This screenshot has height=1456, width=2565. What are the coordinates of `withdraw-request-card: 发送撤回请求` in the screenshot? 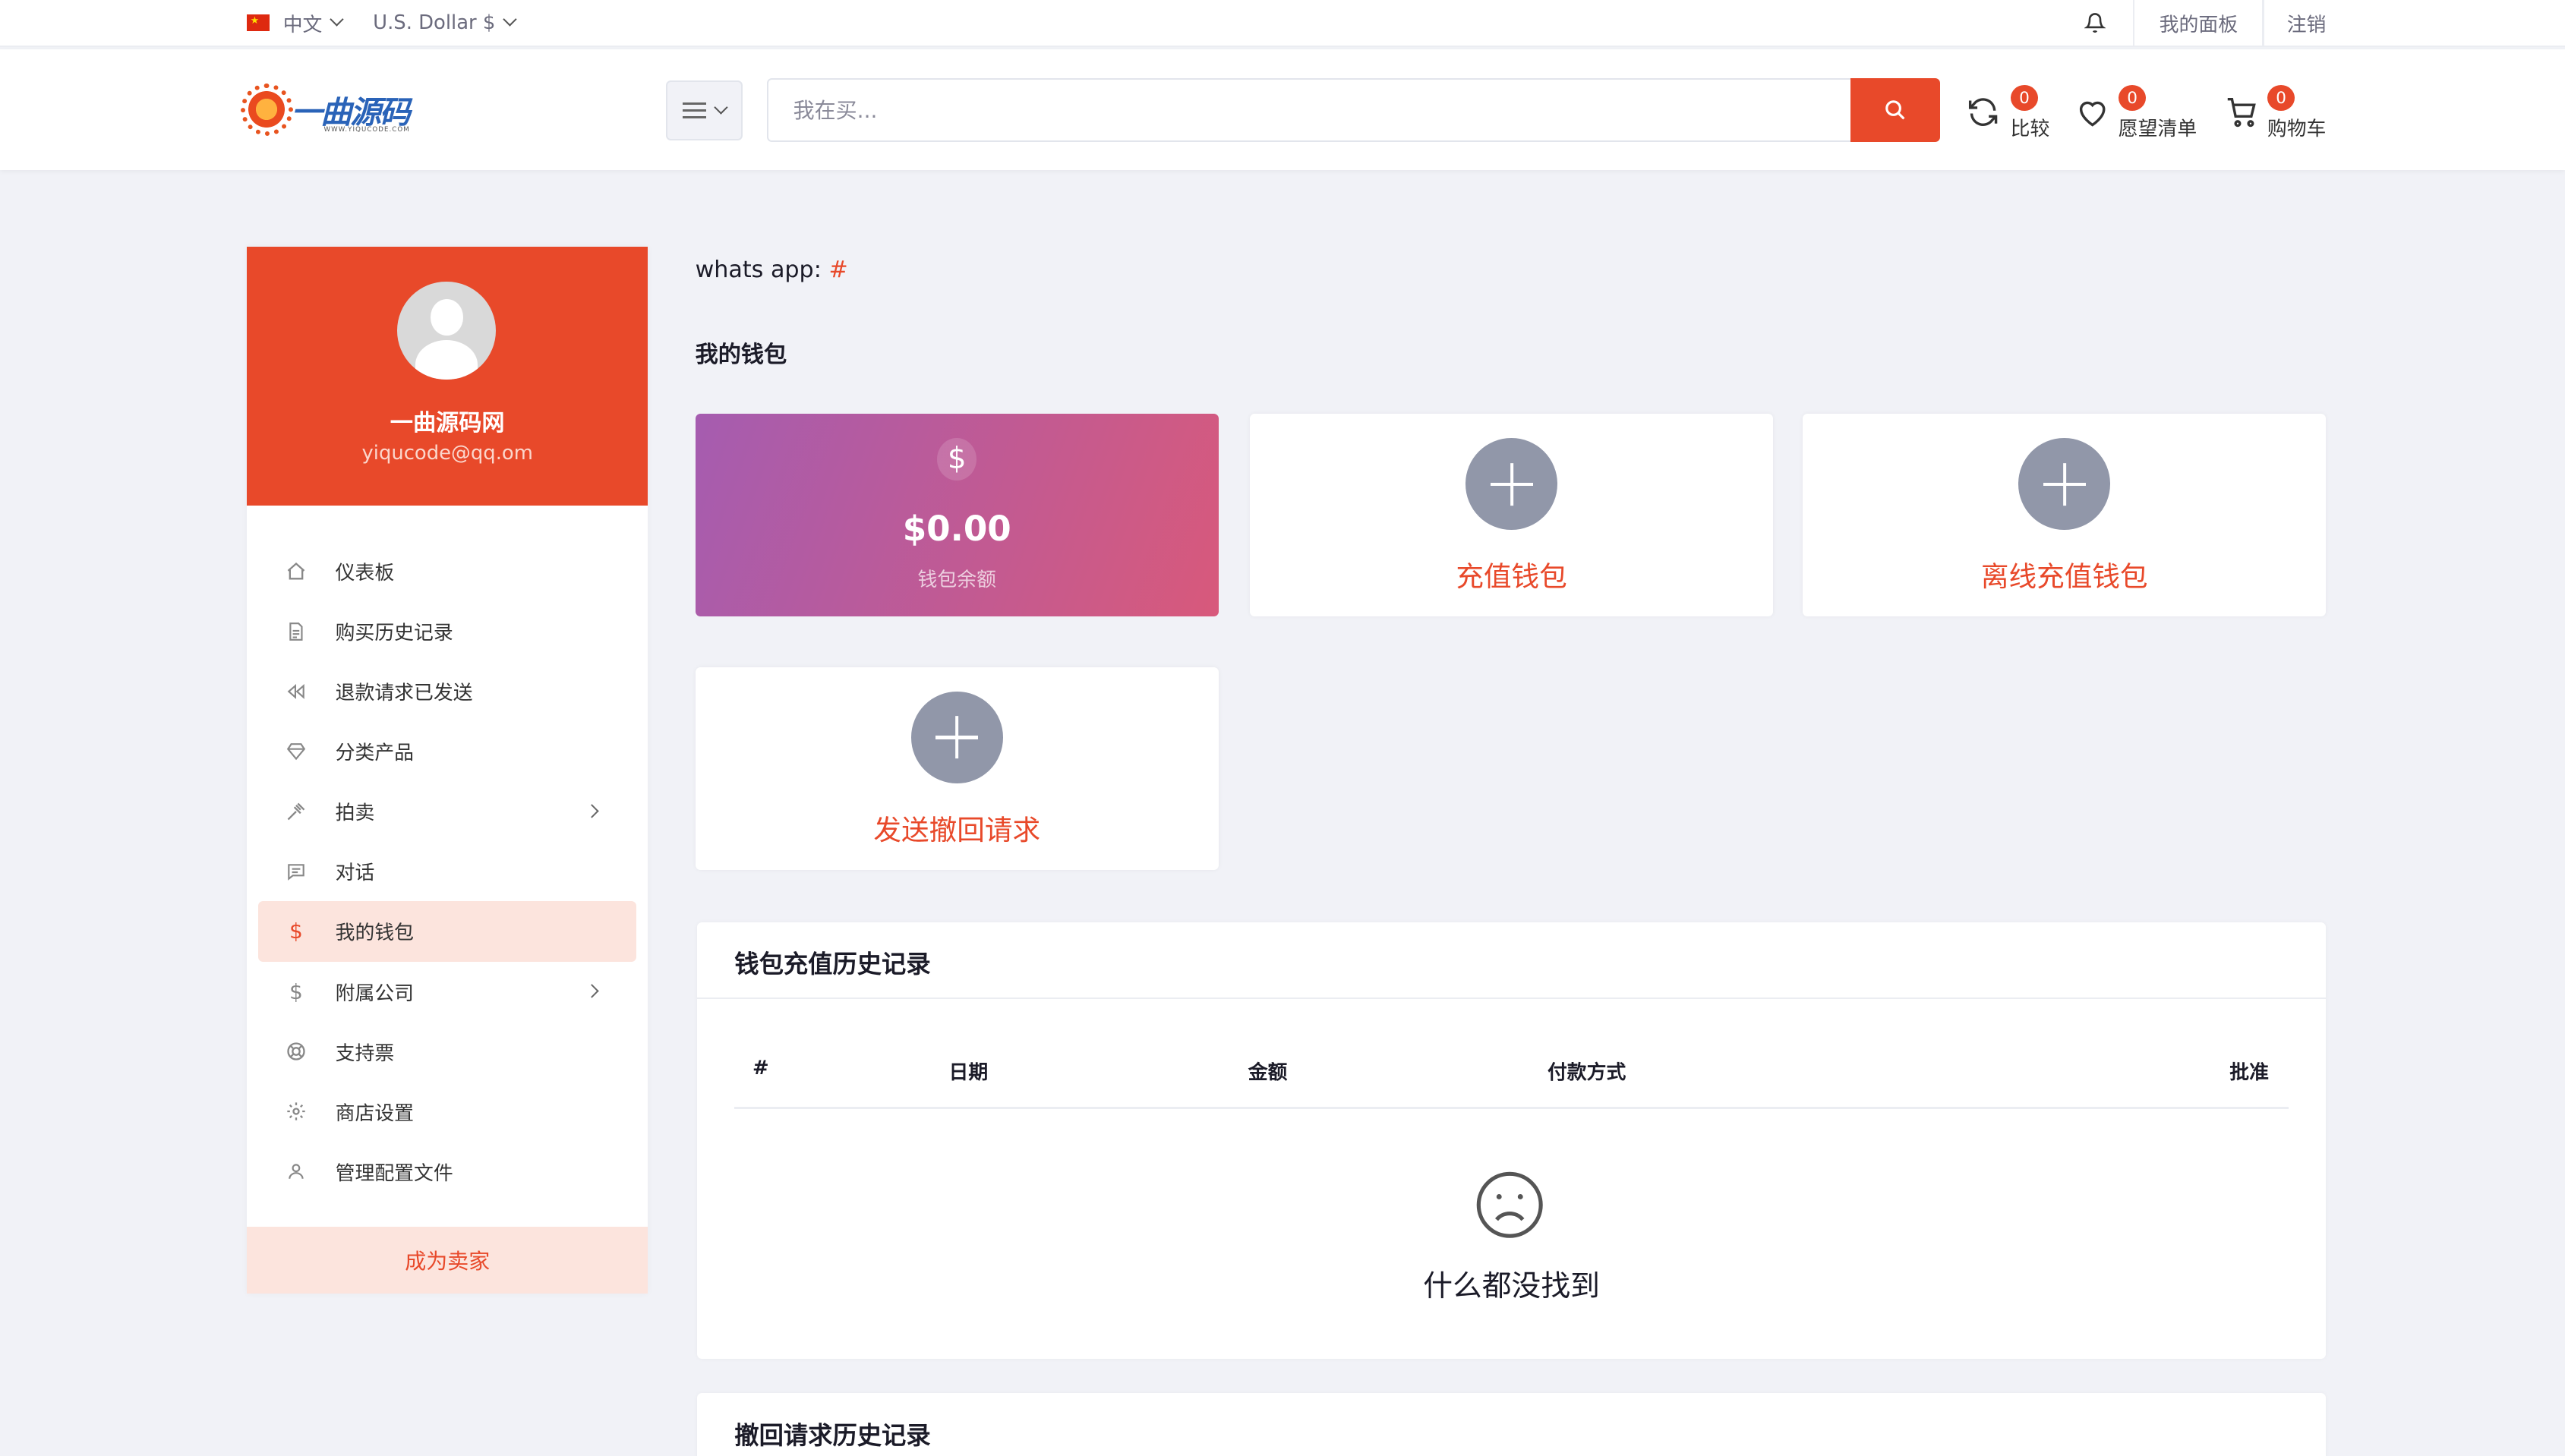 It's located at (957, 769).